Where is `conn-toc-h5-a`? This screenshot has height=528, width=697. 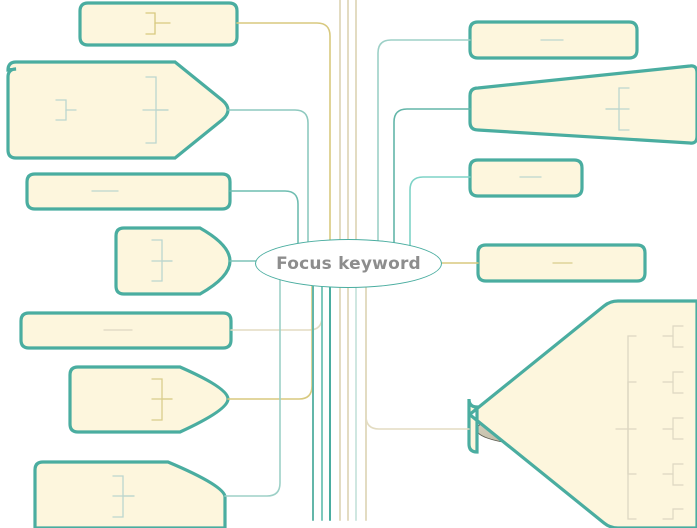 conn-toc-h5-a is located at coordinates (673, 469).